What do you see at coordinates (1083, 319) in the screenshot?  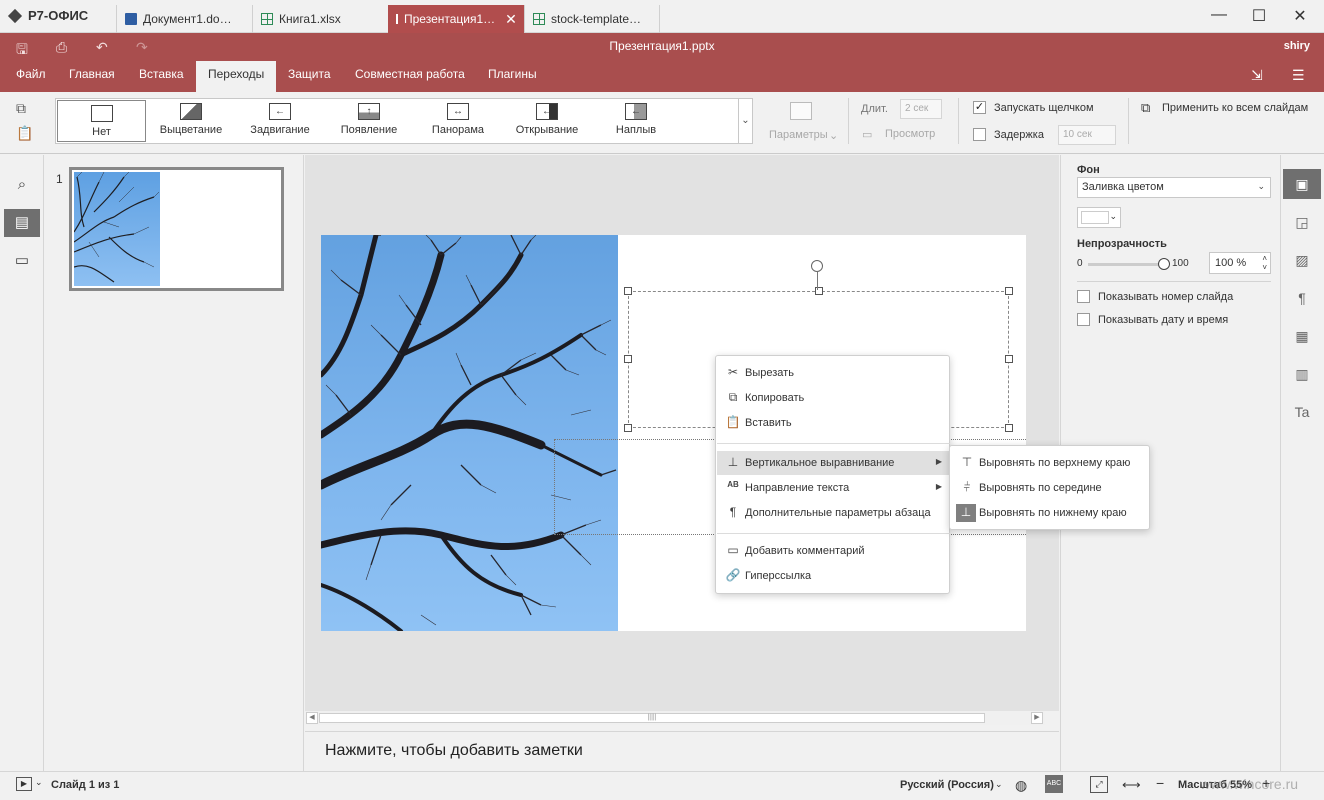 I see `show-date-time-checkbox` at bounding box center [1083, 319].